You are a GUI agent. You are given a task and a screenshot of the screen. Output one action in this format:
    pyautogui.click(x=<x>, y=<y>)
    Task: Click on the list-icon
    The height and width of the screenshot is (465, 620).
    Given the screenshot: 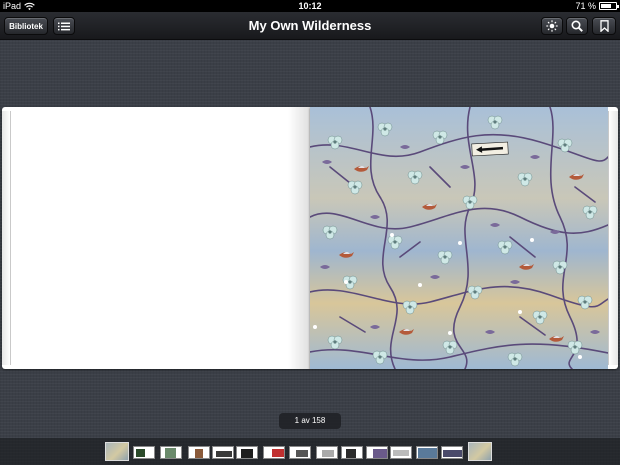 What is the action you would take?
    pyautogui.click(x=64, y=26)
    